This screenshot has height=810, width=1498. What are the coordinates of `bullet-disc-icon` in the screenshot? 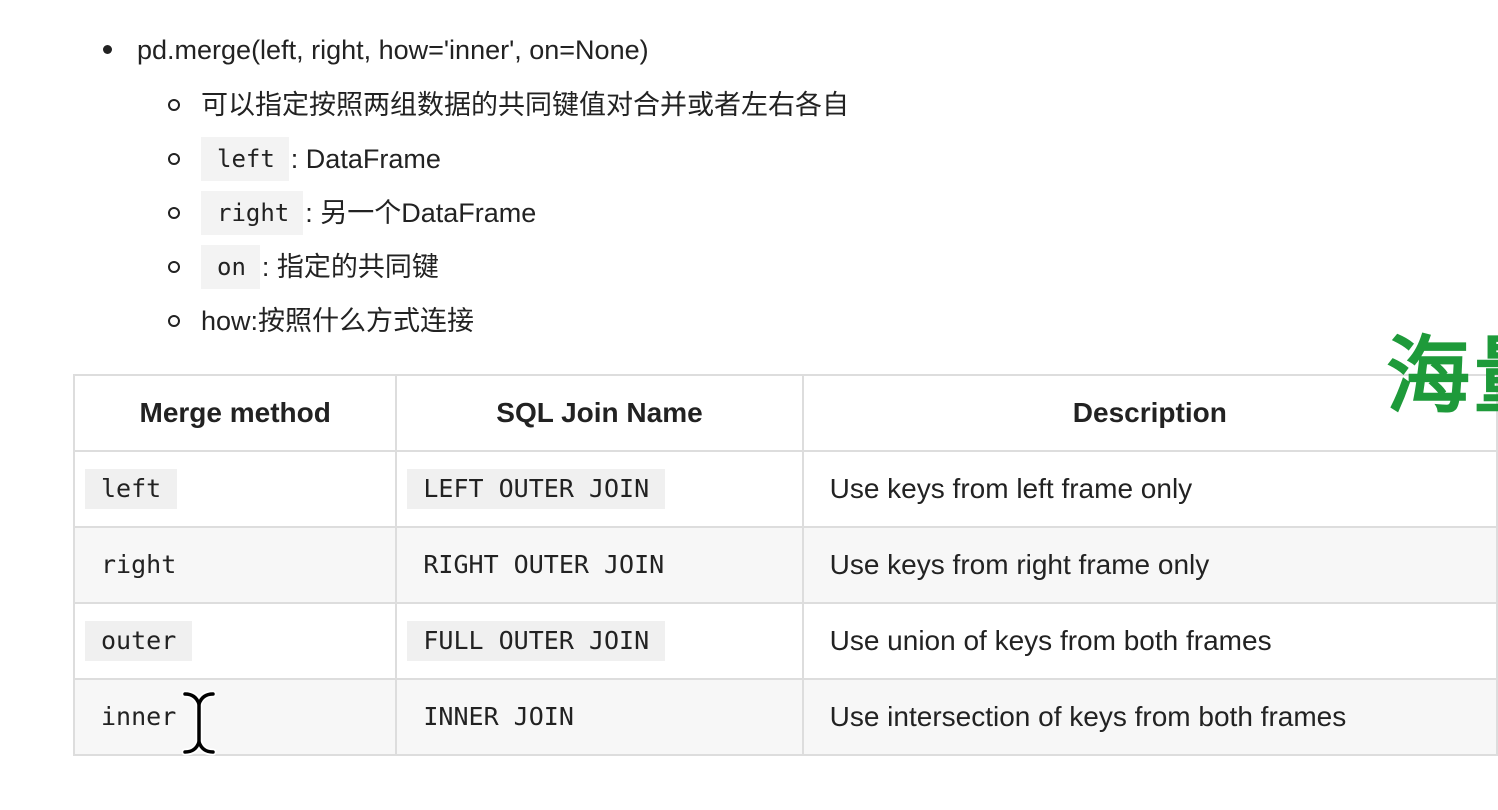 It's located at (107, 49).